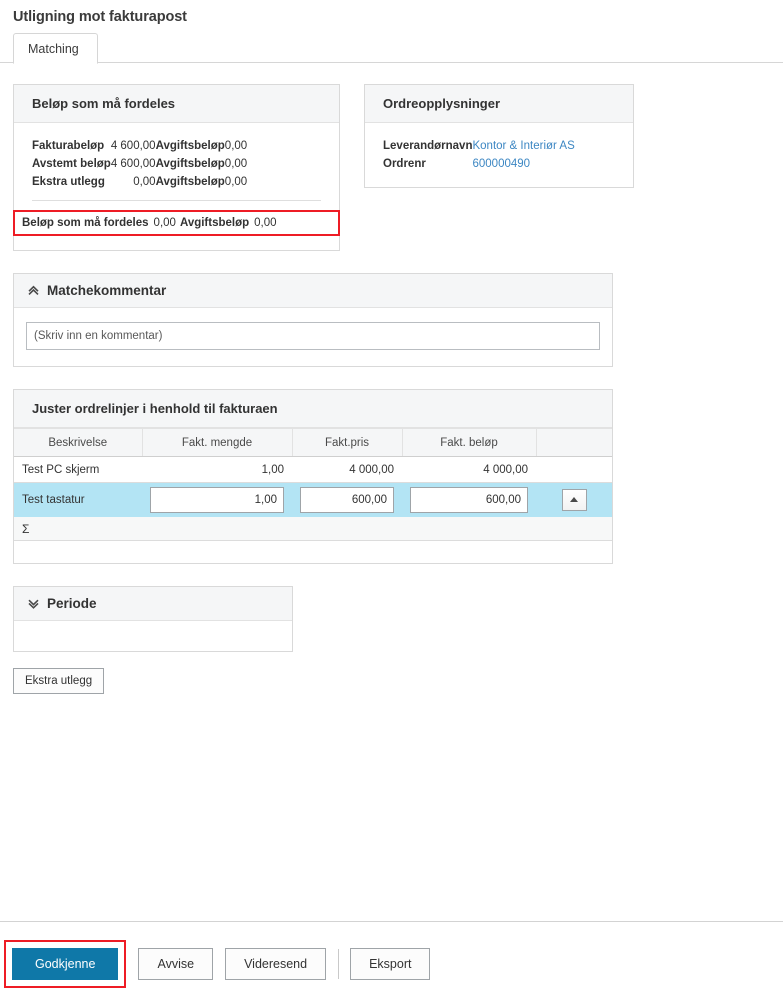  I want to click on order-number-link: 600000490, so click(523, 164).